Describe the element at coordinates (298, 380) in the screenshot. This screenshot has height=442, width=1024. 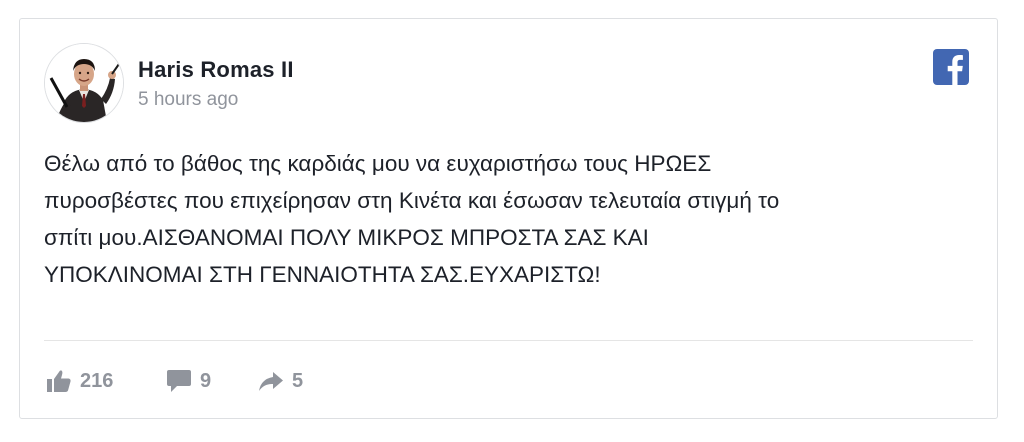
I see `share-count-value: 5` at that location.